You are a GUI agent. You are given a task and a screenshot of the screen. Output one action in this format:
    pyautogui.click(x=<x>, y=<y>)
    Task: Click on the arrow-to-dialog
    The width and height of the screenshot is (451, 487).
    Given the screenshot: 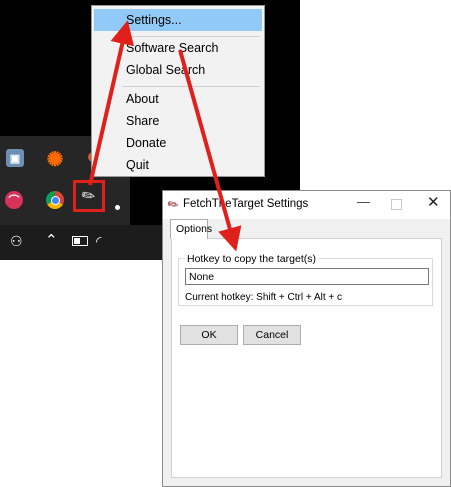 What is the action you would take?
    pyautogui.click(x=210, y=150)
    